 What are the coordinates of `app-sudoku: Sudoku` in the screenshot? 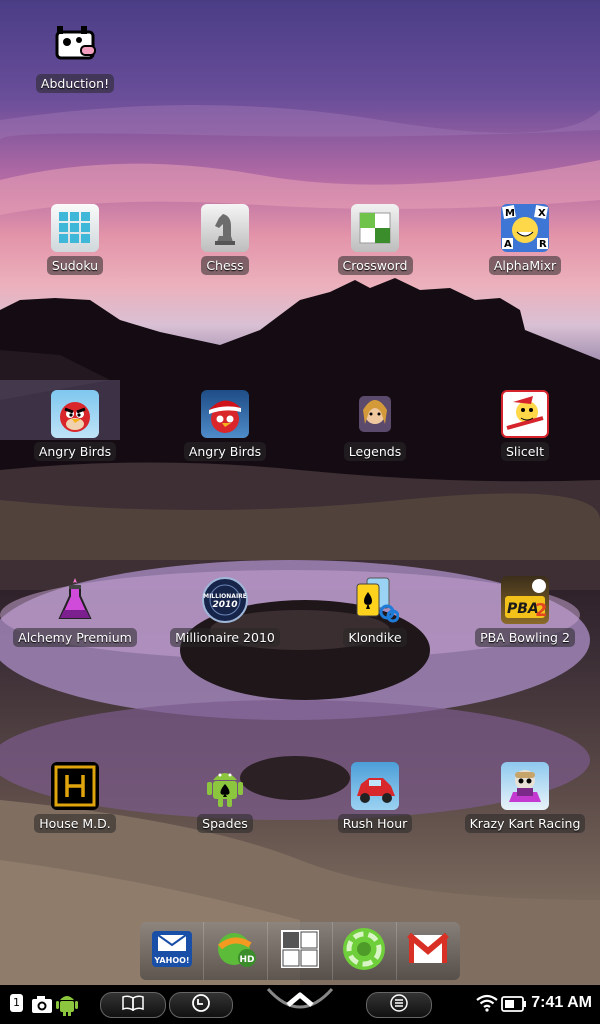 It's located at (75, 239).